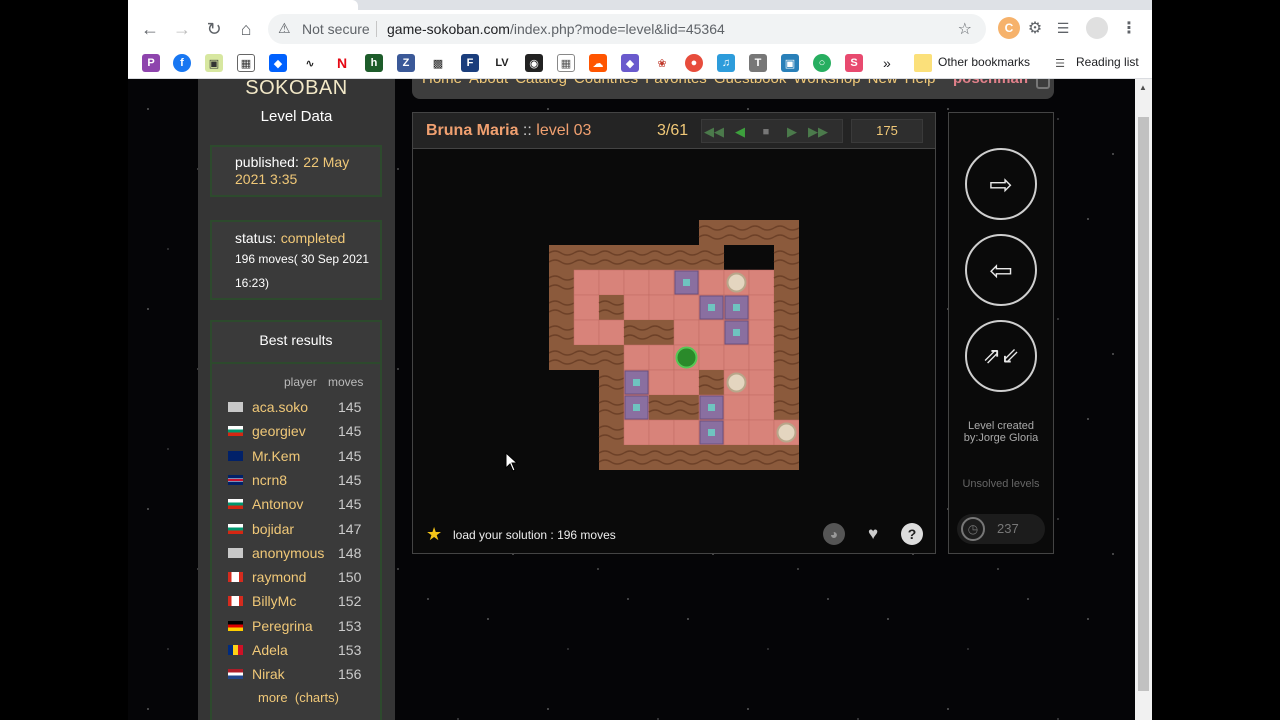  I want to click on folder-icon, so click(923, 63).